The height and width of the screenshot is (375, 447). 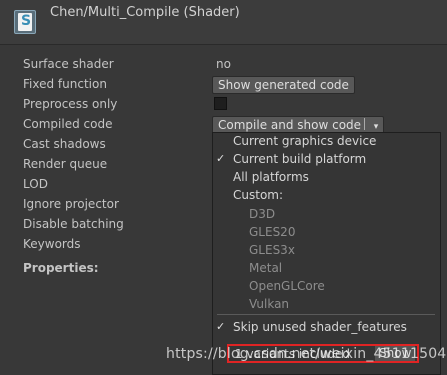 What do you see at coordinates (272, 250) in the screenshot?
I see `menu-item-gles3x: GLES3x` at bounding box center [272, 250].